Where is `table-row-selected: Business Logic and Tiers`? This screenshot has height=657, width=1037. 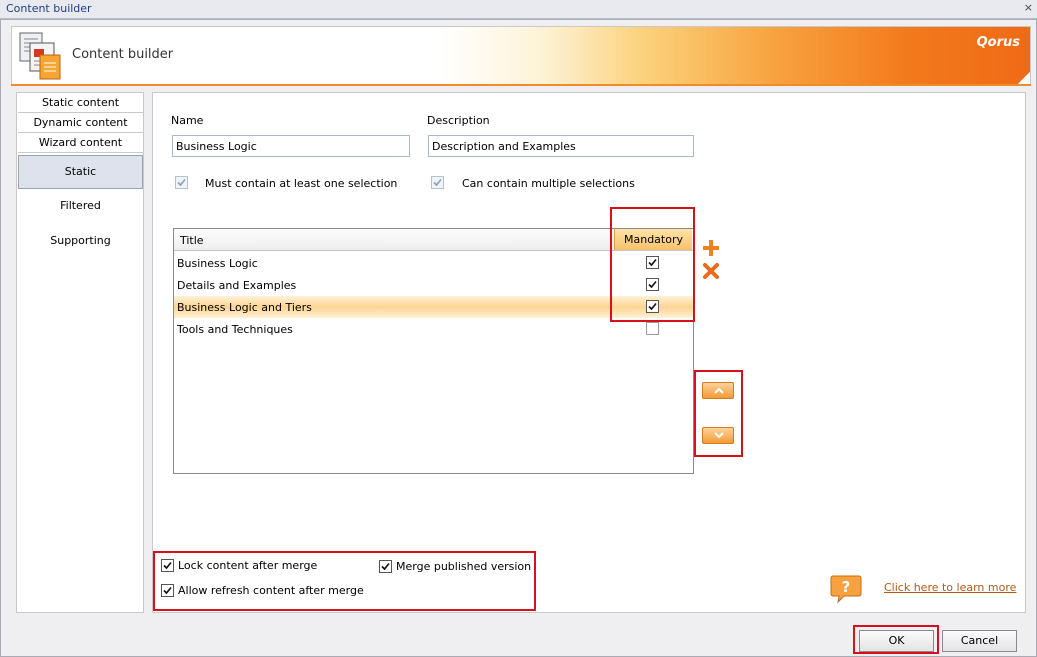
table-row-selected: Business Logic and Tiers is located at coordinates (433, 307).